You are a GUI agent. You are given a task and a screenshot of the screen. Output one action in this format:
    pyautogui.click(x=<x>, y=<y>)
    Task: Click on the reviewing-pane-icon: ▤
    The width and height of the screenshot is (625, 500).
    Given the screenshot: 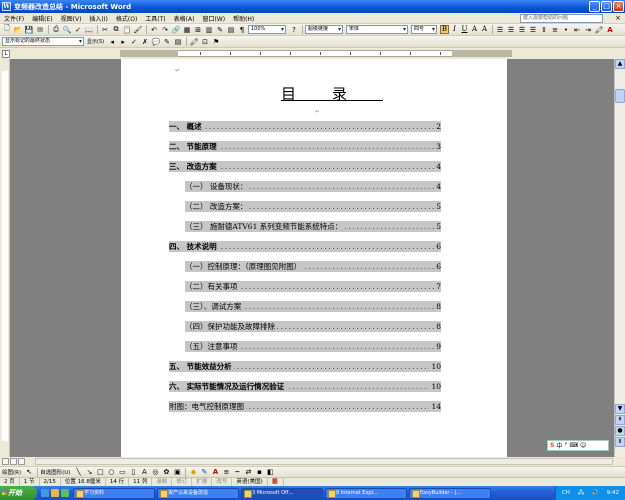 What is the action you would take?
    pyautogui.click(x=178, y=42)
    